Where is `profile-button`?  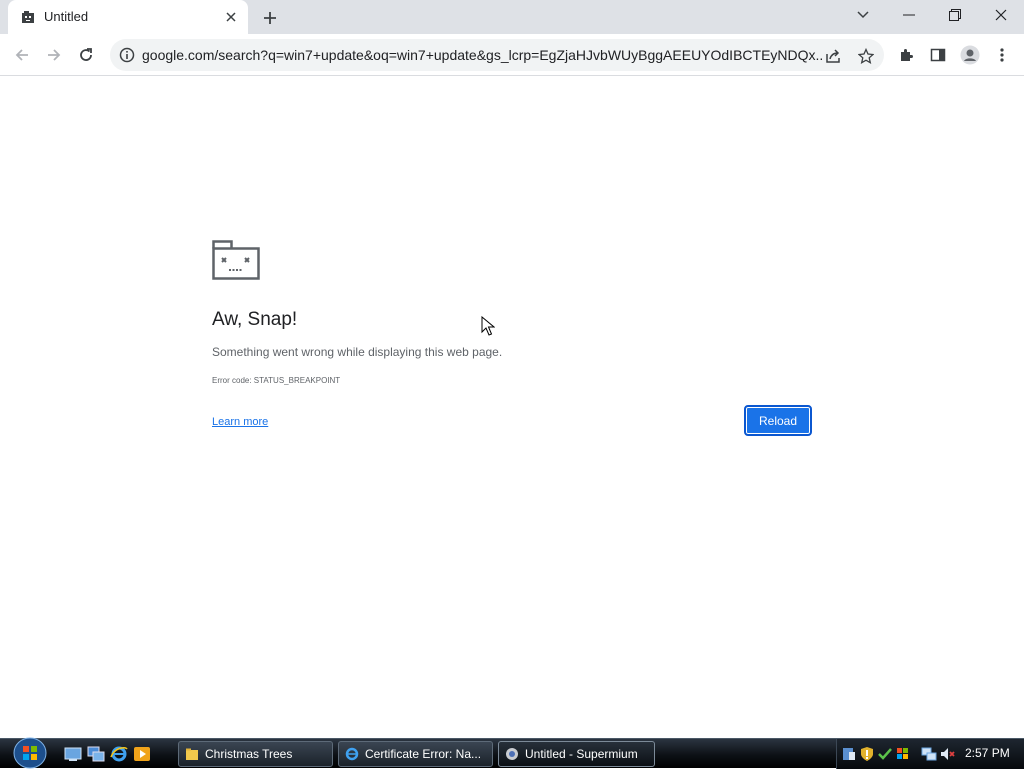 profile-button is located at coordinates (970, 55).